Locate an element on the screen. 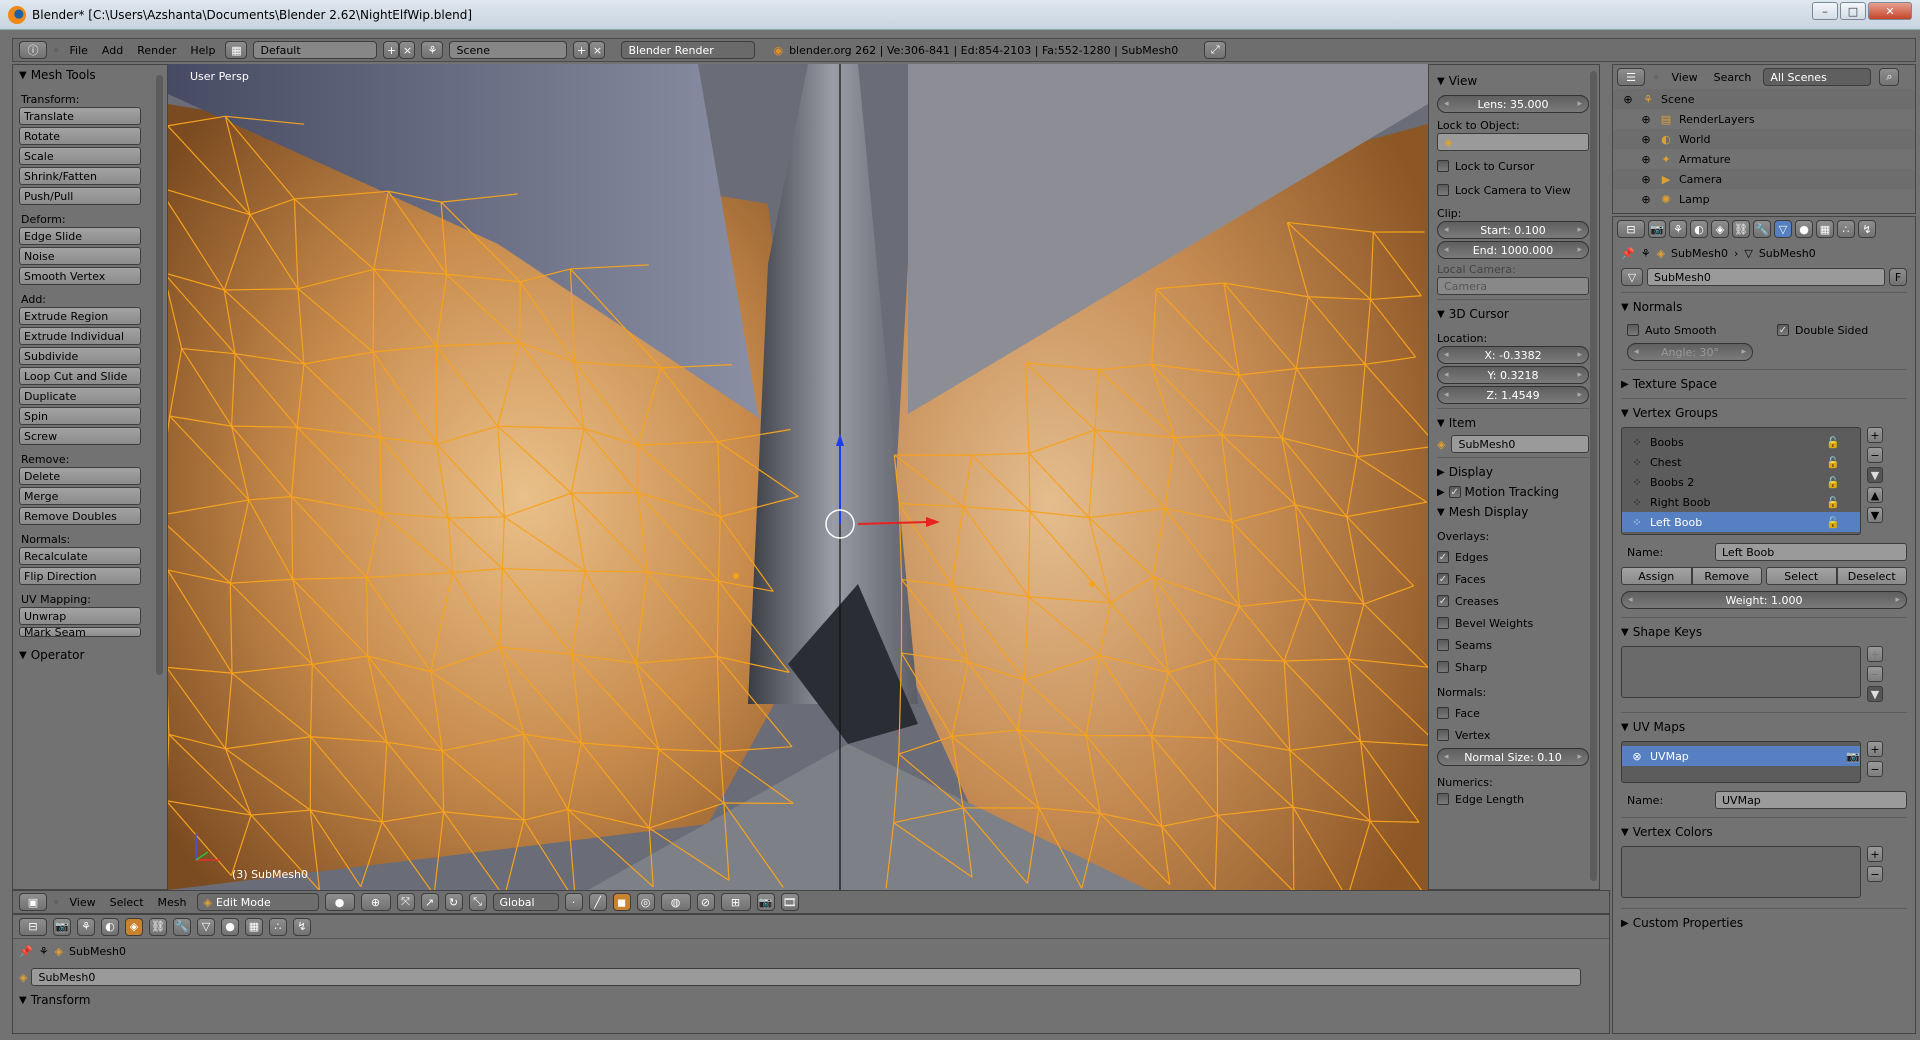 This screenshot has height=1040, width=1920. tool-button-smooth-vertex: Smooth Vertex is located at coordinates (80, 276).